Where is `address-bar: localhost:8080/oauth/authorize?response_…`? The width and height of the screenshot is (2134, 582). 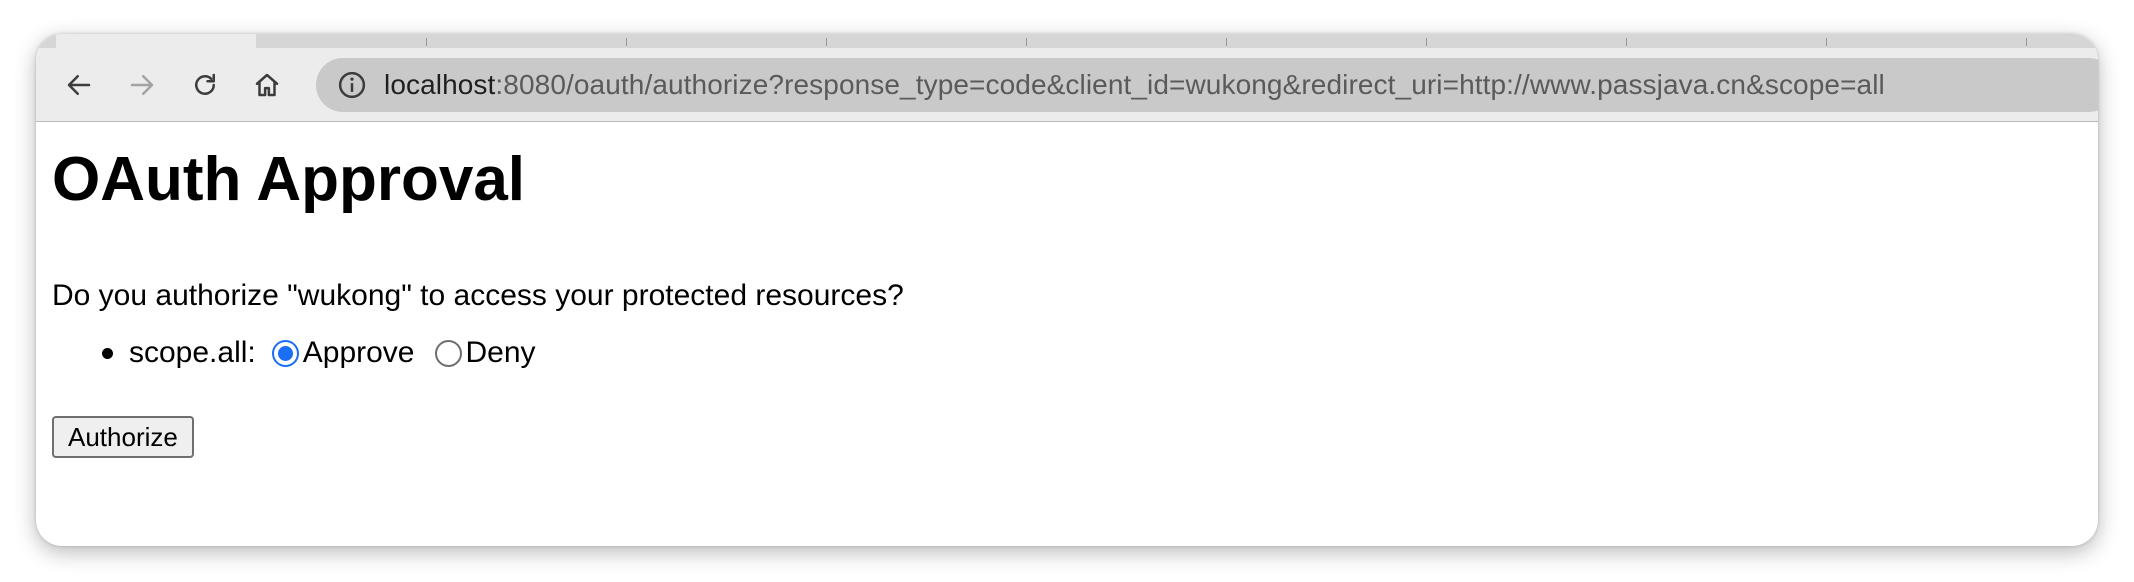
address-bar: localhost:8080/oauth/authorize?response_… is located at coordinates (1207, 85).